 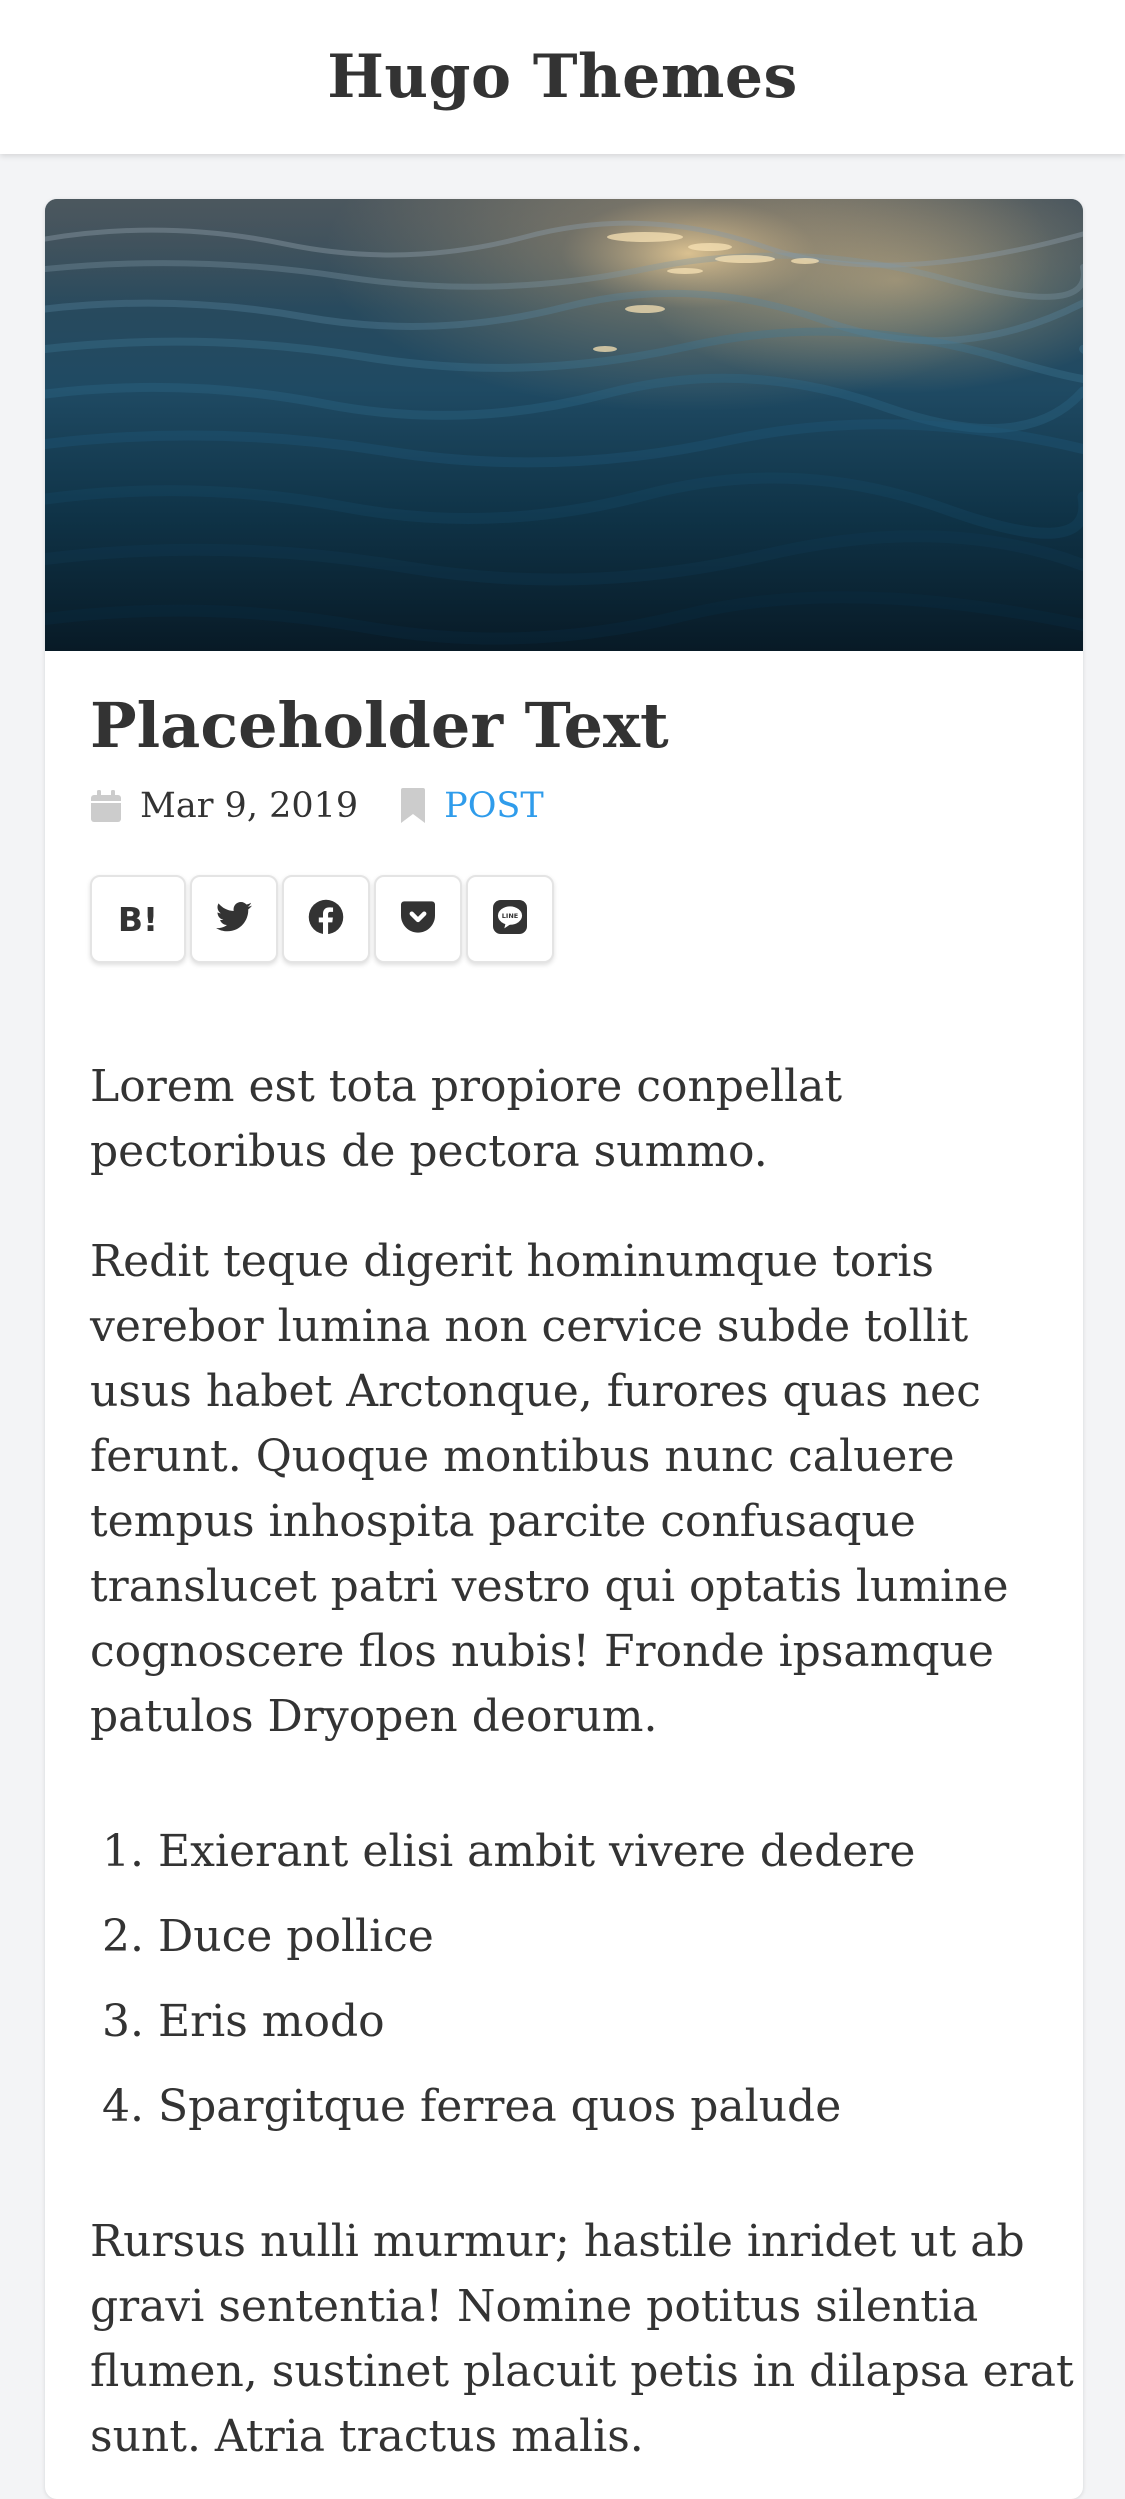 I want to click on post-meta: Mar 9, 2019 POST, so click(x=585, y=806).